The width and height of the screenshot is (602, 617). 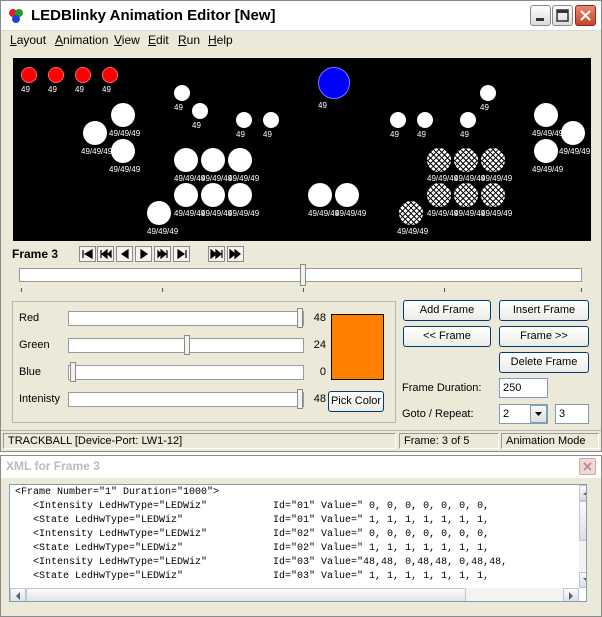 I want to click on menu-label-rest: un, so click(x=193, y=40).